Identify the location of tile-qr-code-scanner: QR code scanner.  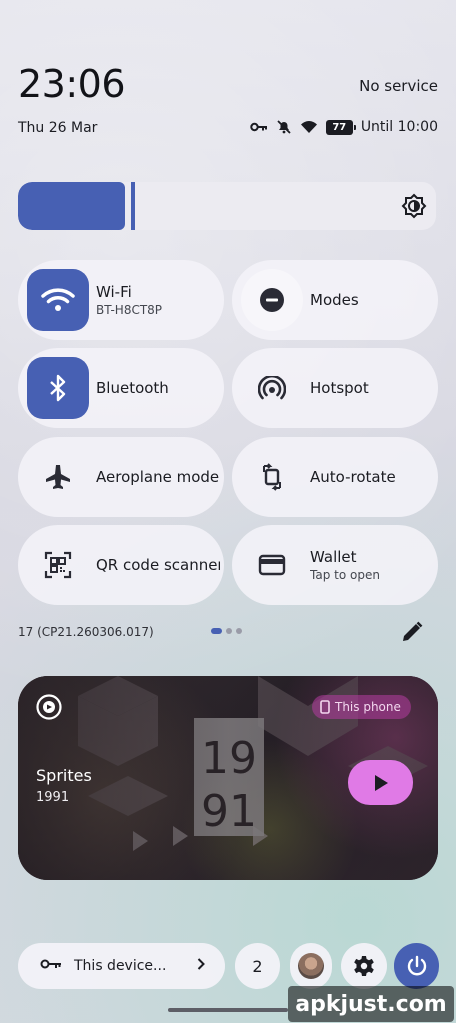
(121, 565).